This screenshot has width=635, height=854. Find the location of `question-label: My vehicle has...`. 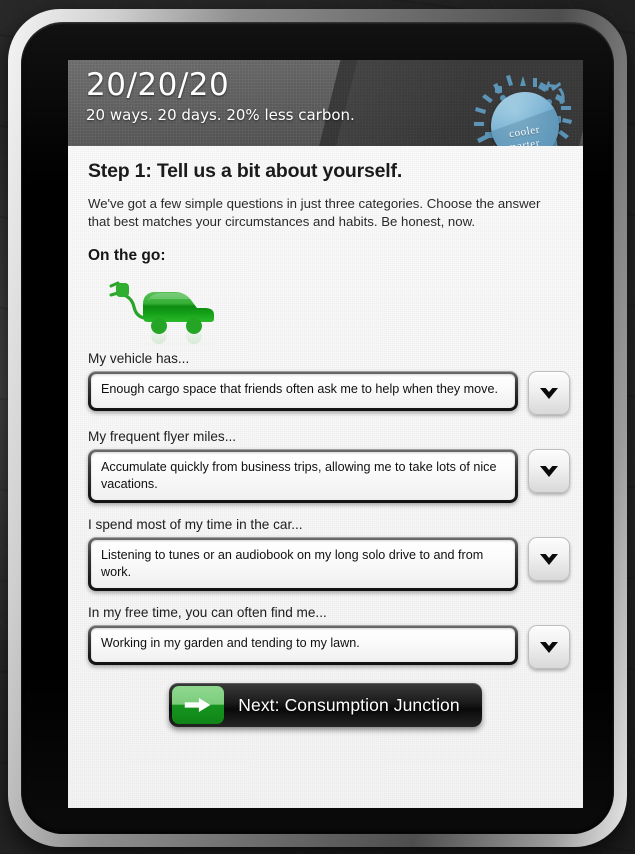

question-label: My vehicle has... is located at coordinates (139, 359).